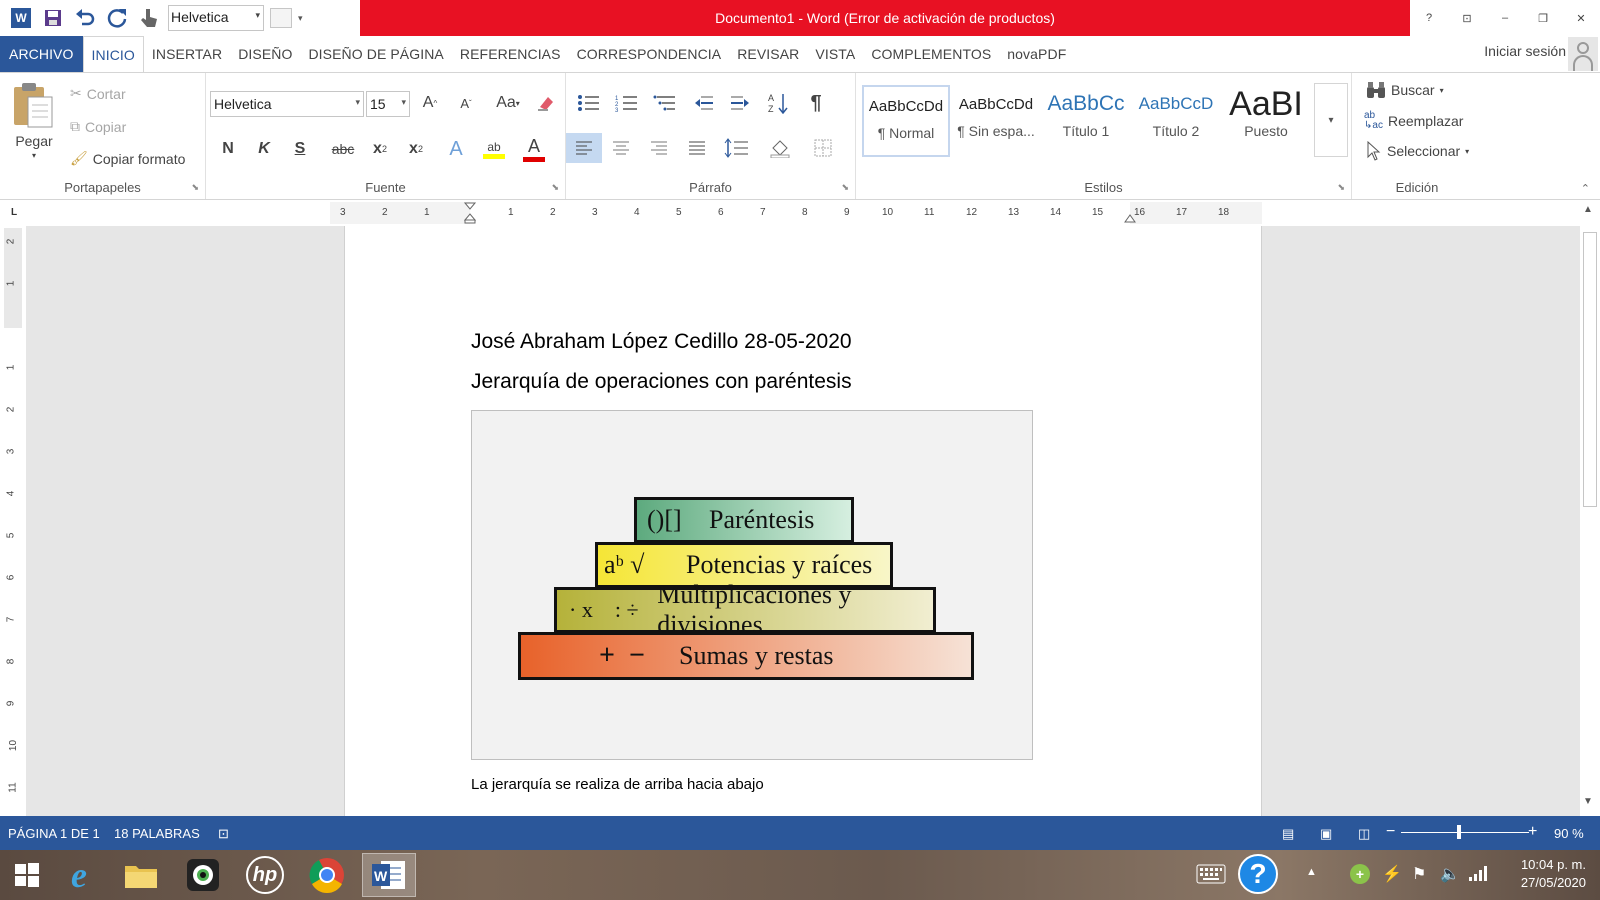  Describe the element at coordinates (816, 103) in the screenshot. I see `show-marks-icon: ¶` at that location.